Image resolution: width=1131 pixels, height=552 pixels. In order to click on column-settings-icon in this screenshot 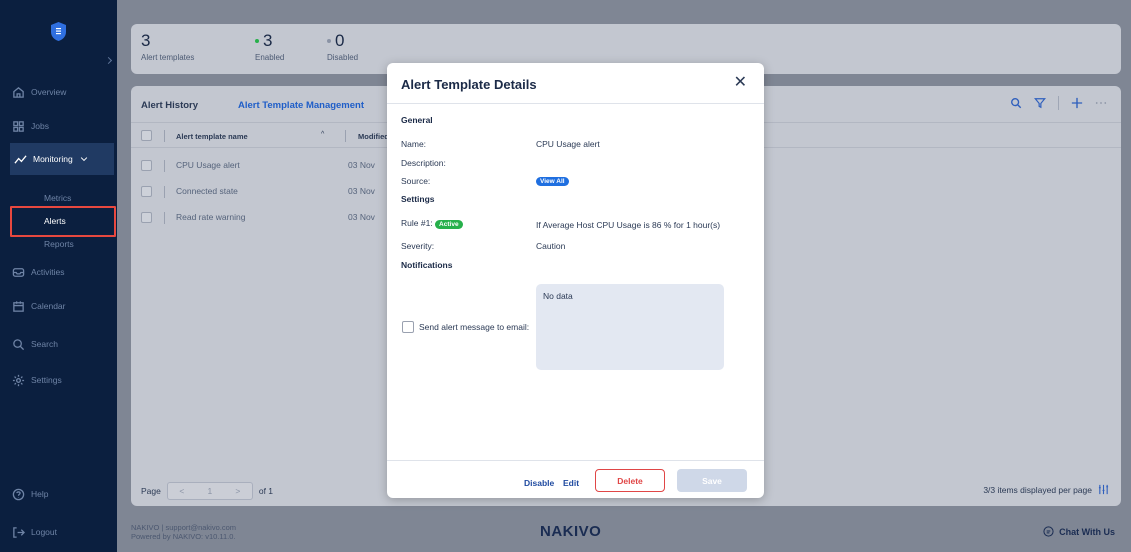, I will do `click(1103, 489)`.